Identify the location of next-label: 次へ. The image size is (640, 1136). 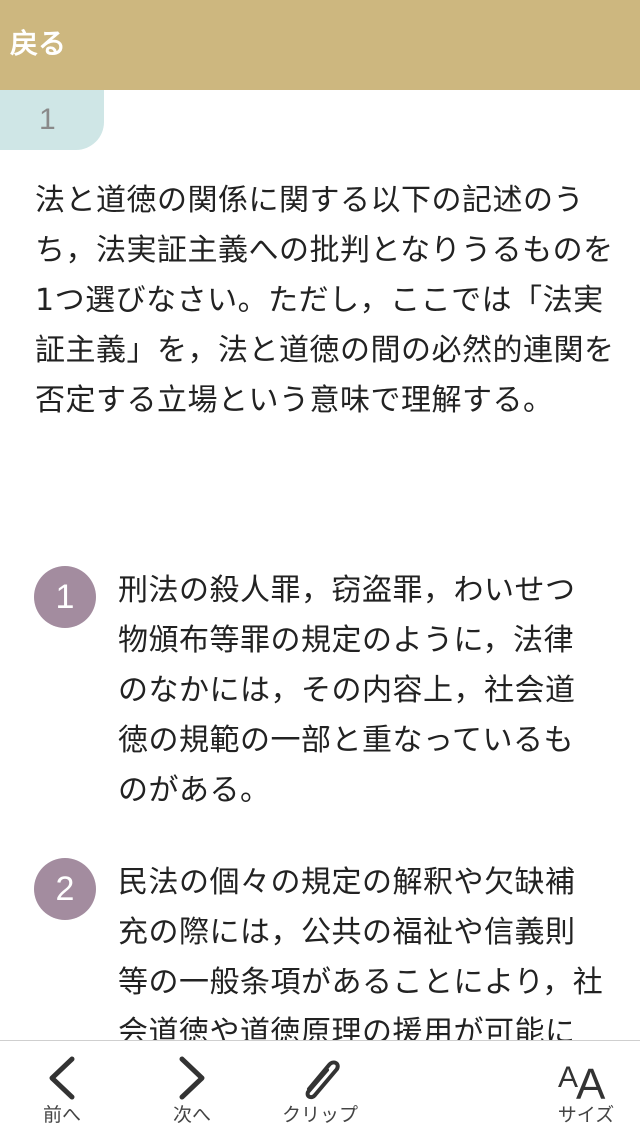
(191, 1115).